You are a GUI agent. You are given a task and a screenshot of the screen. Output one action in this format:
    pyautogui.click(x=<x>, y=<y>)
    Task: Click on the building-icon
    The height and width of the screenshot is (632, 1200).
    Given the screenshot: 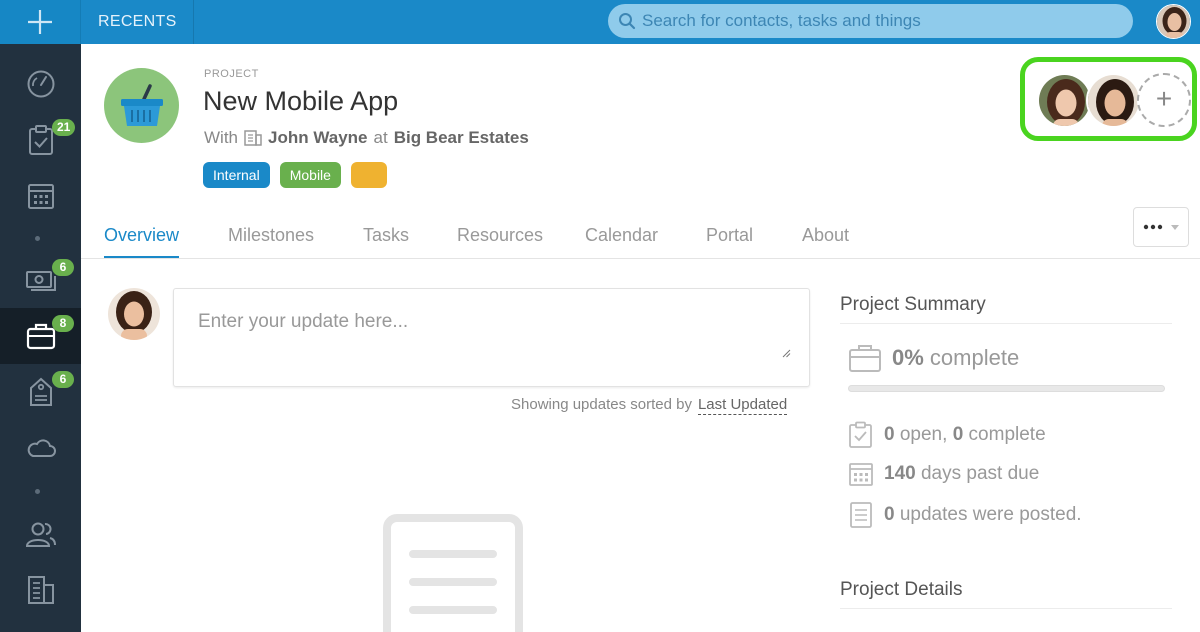 What is the action you would take?
    pyautogui.click(x=40, y=590)
    